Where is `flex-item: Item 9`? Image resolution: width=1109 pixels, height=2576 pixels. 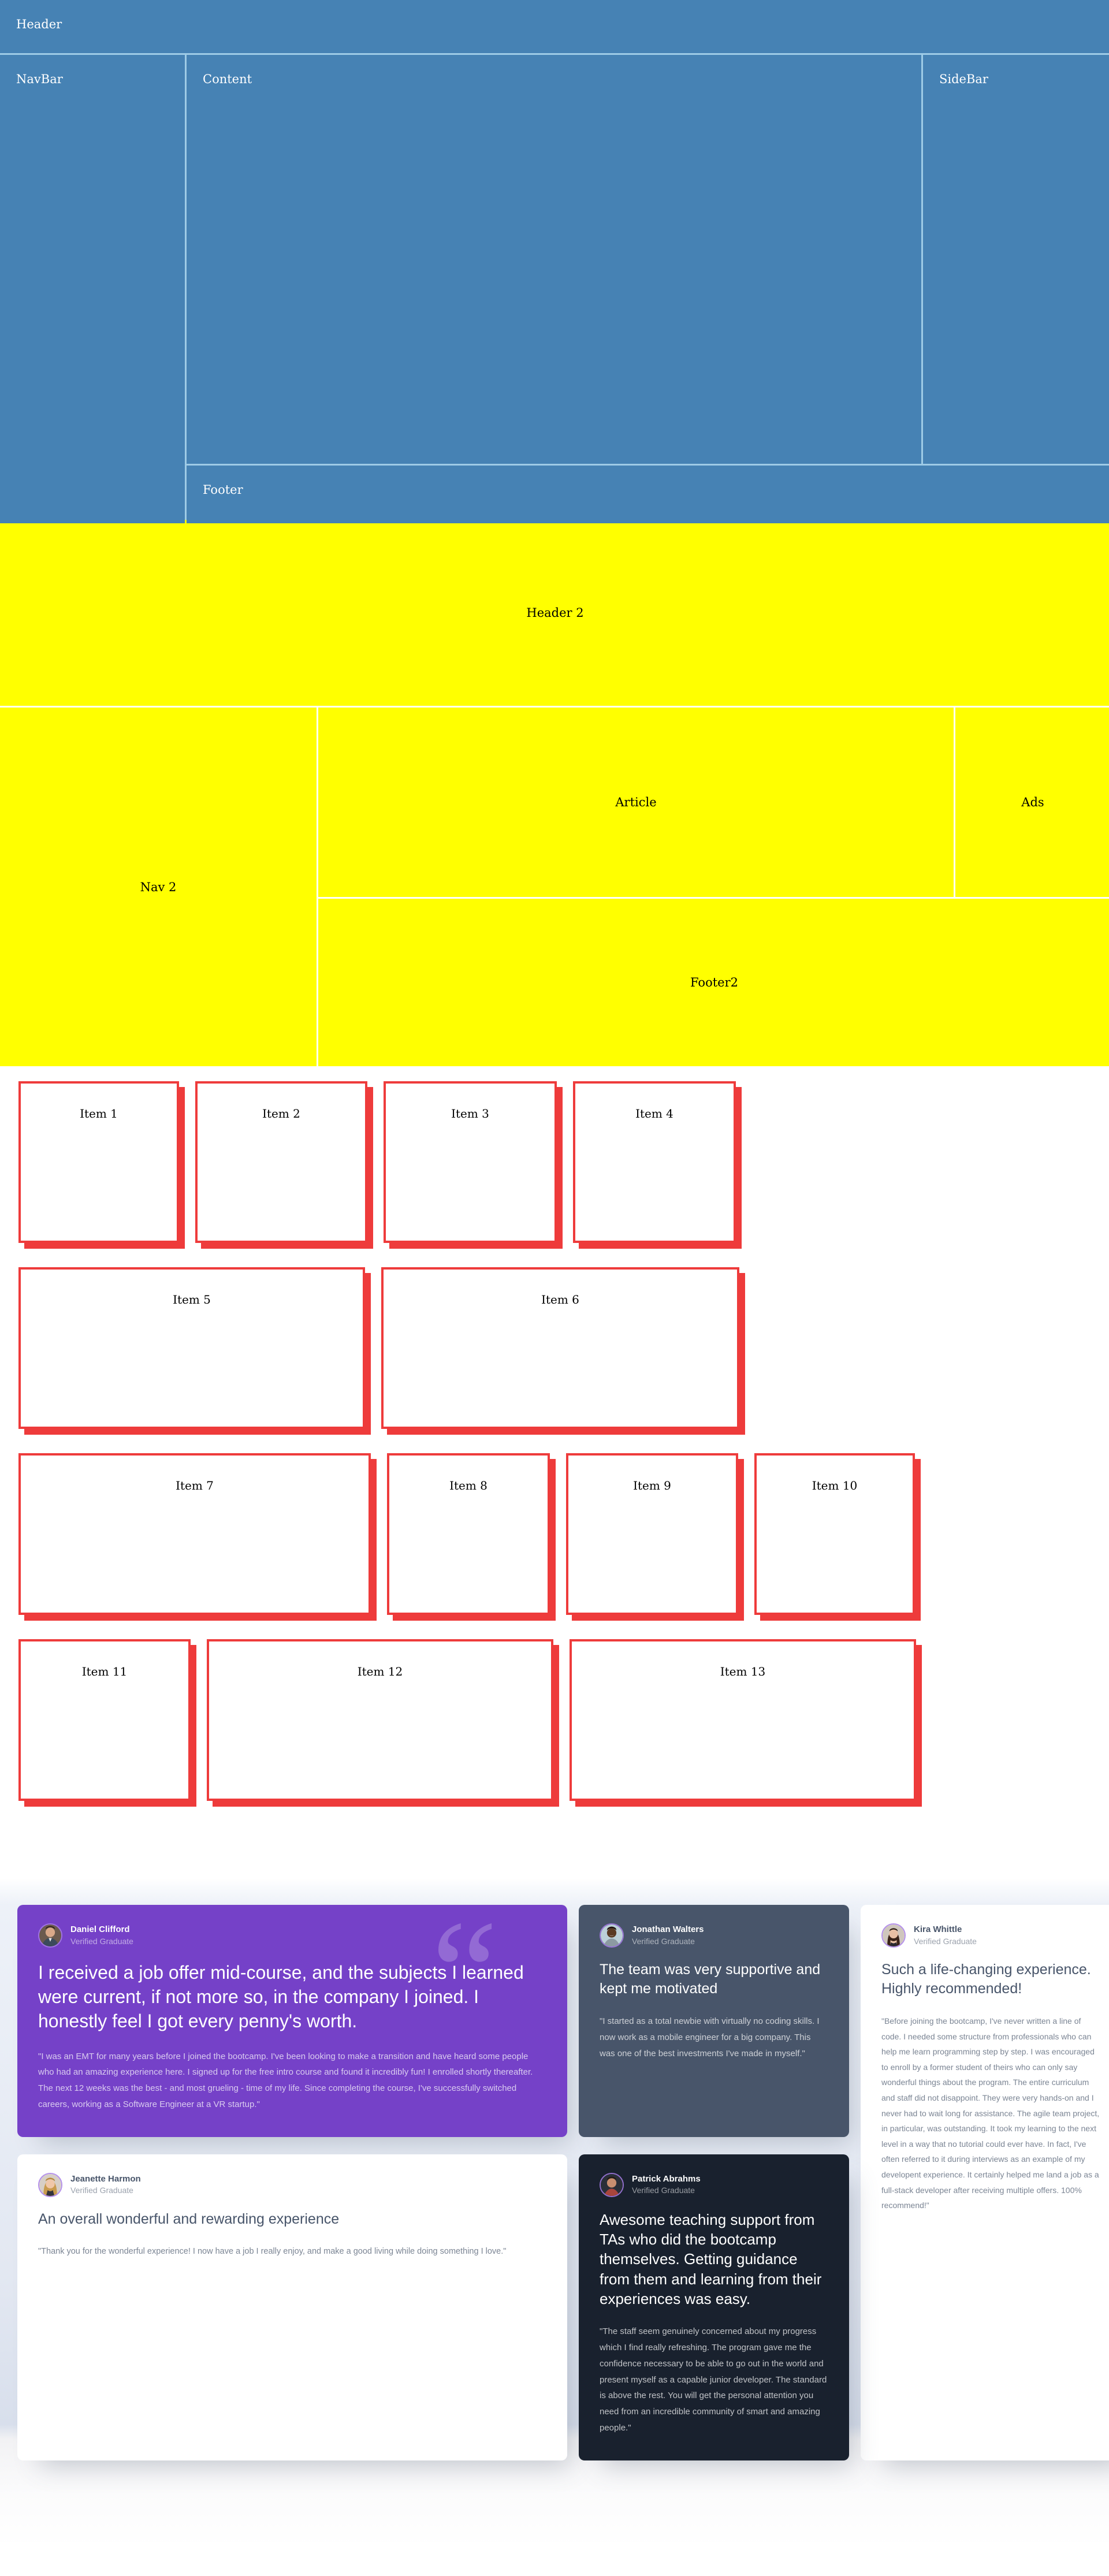
flex-item: Item 9 is located at coordinates (652, 1534).